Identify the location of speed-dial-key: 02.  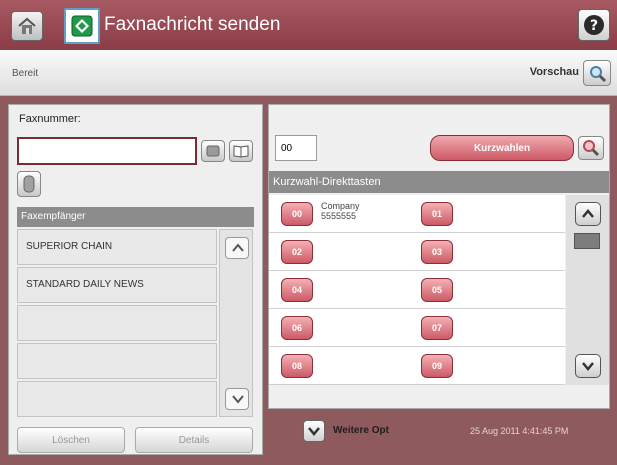
(297, 252).